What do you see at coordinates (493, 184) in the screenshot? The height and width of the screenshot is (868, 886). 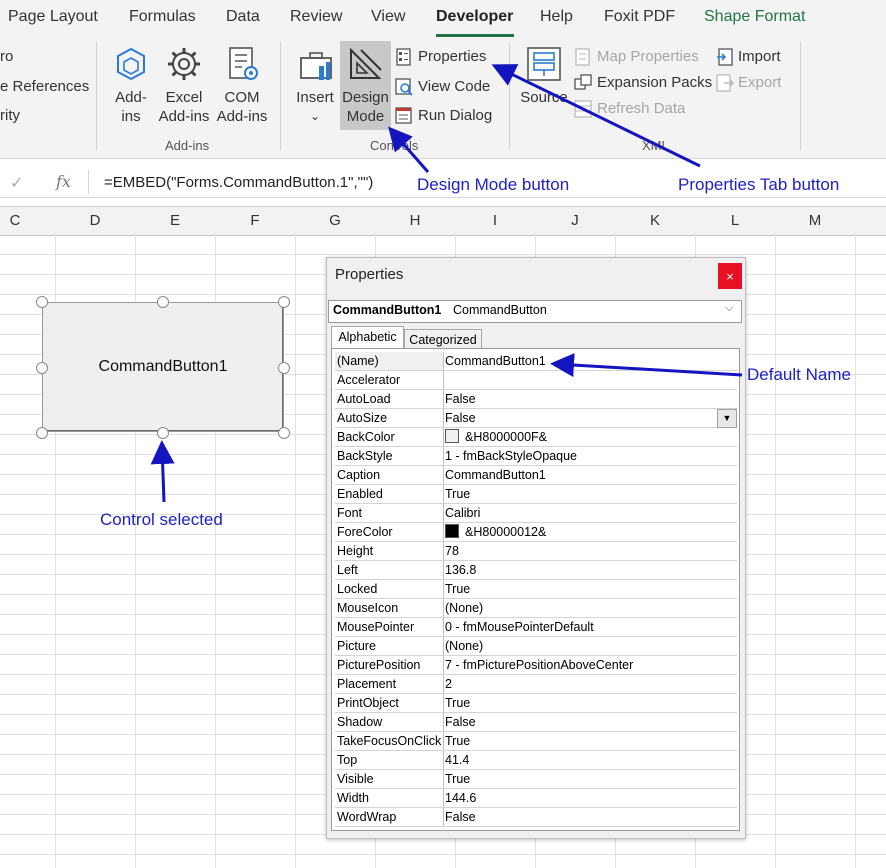 I see `design-mode-annotation: Design Mode button` at bounding box center [493, 184].